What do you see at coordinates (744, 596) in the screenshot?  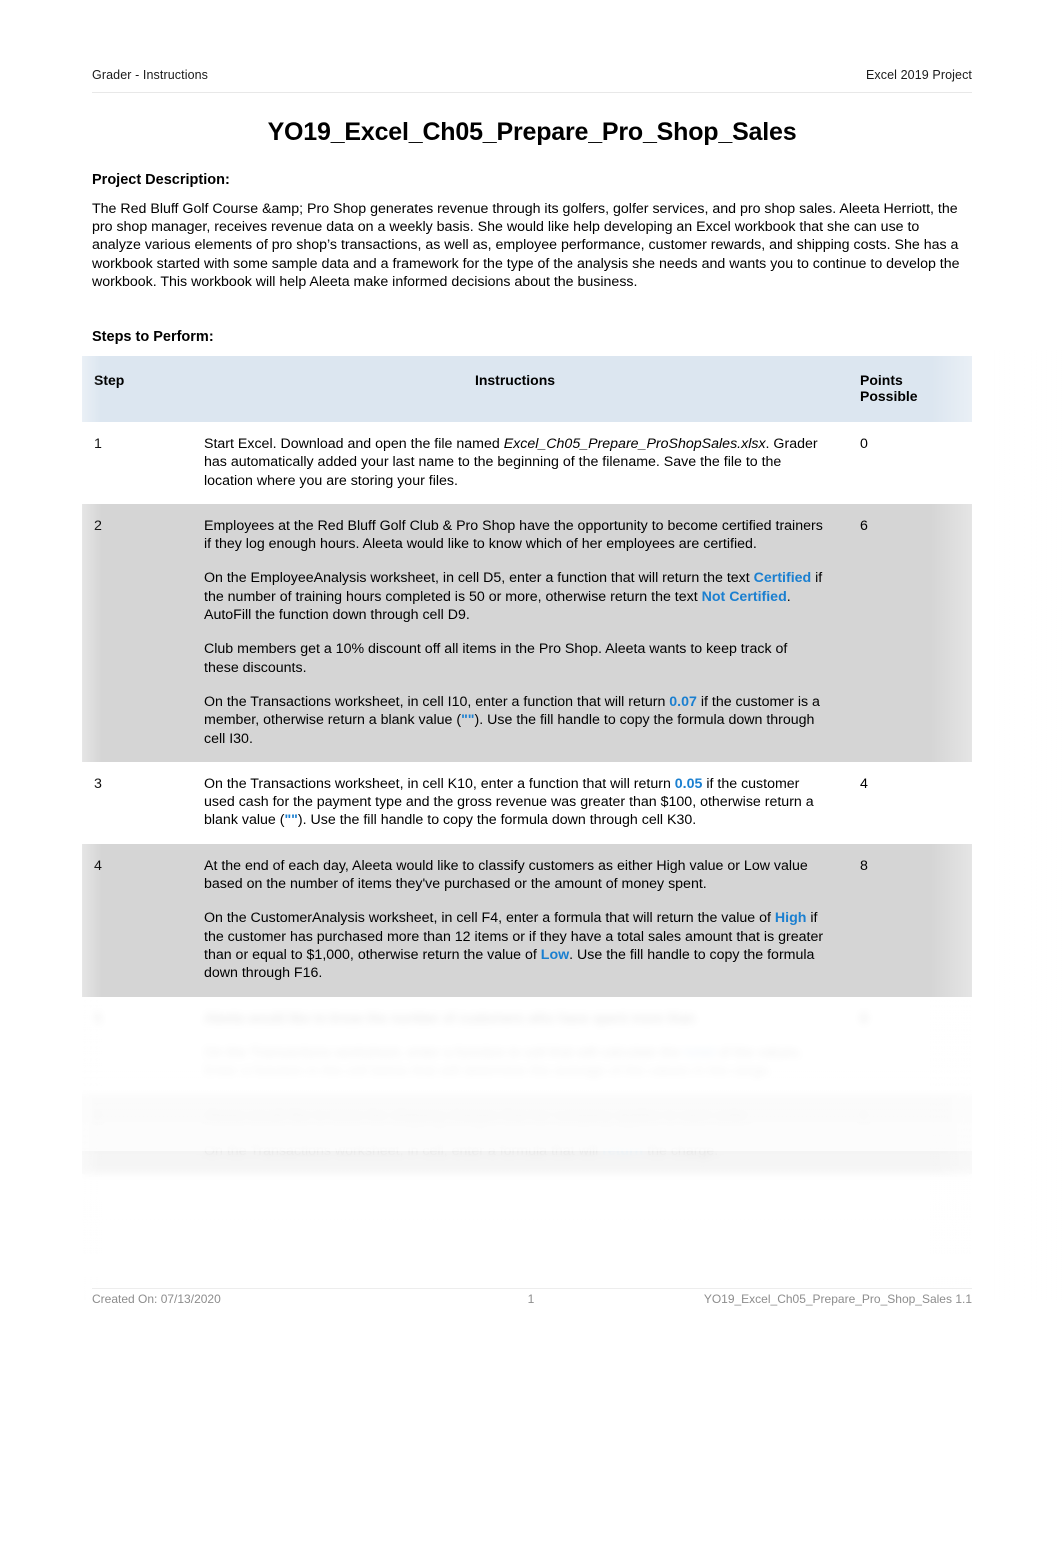 I see `keyword-text: Not Certified` at bounding box center [744, 596].